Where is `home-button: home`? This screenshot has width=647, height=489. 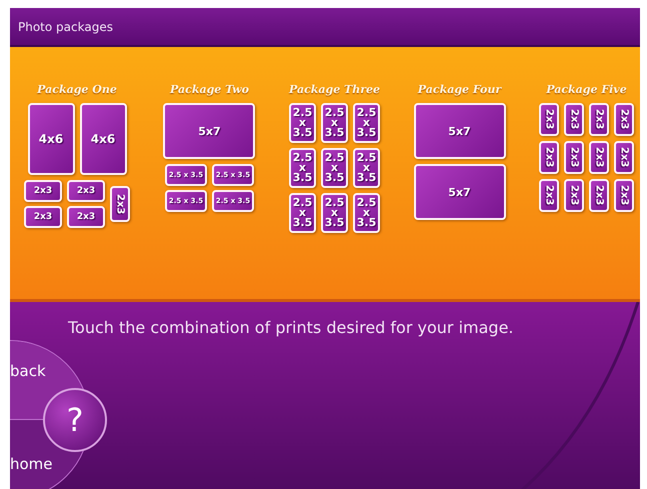 home-button: home is located at coordinates (31, 464).